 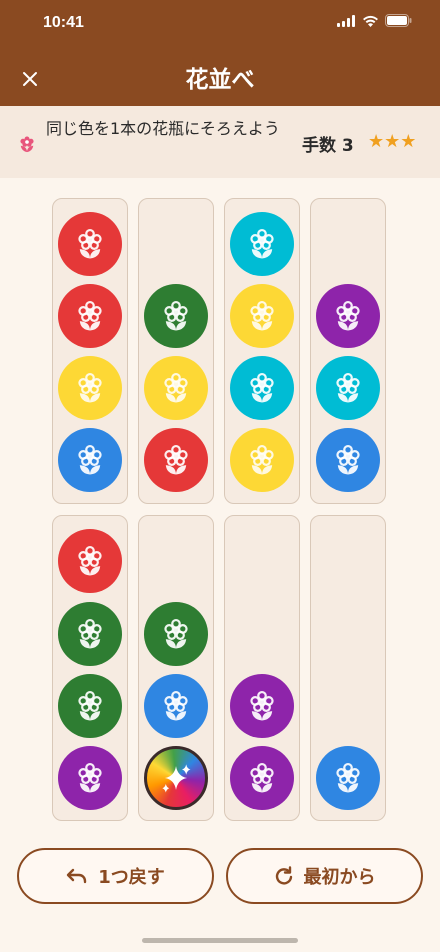 What do you see at coordinates (131, 877) in the screenshot?
I see `undo-label: 1つ戻す` at bounding box center [131, 877].